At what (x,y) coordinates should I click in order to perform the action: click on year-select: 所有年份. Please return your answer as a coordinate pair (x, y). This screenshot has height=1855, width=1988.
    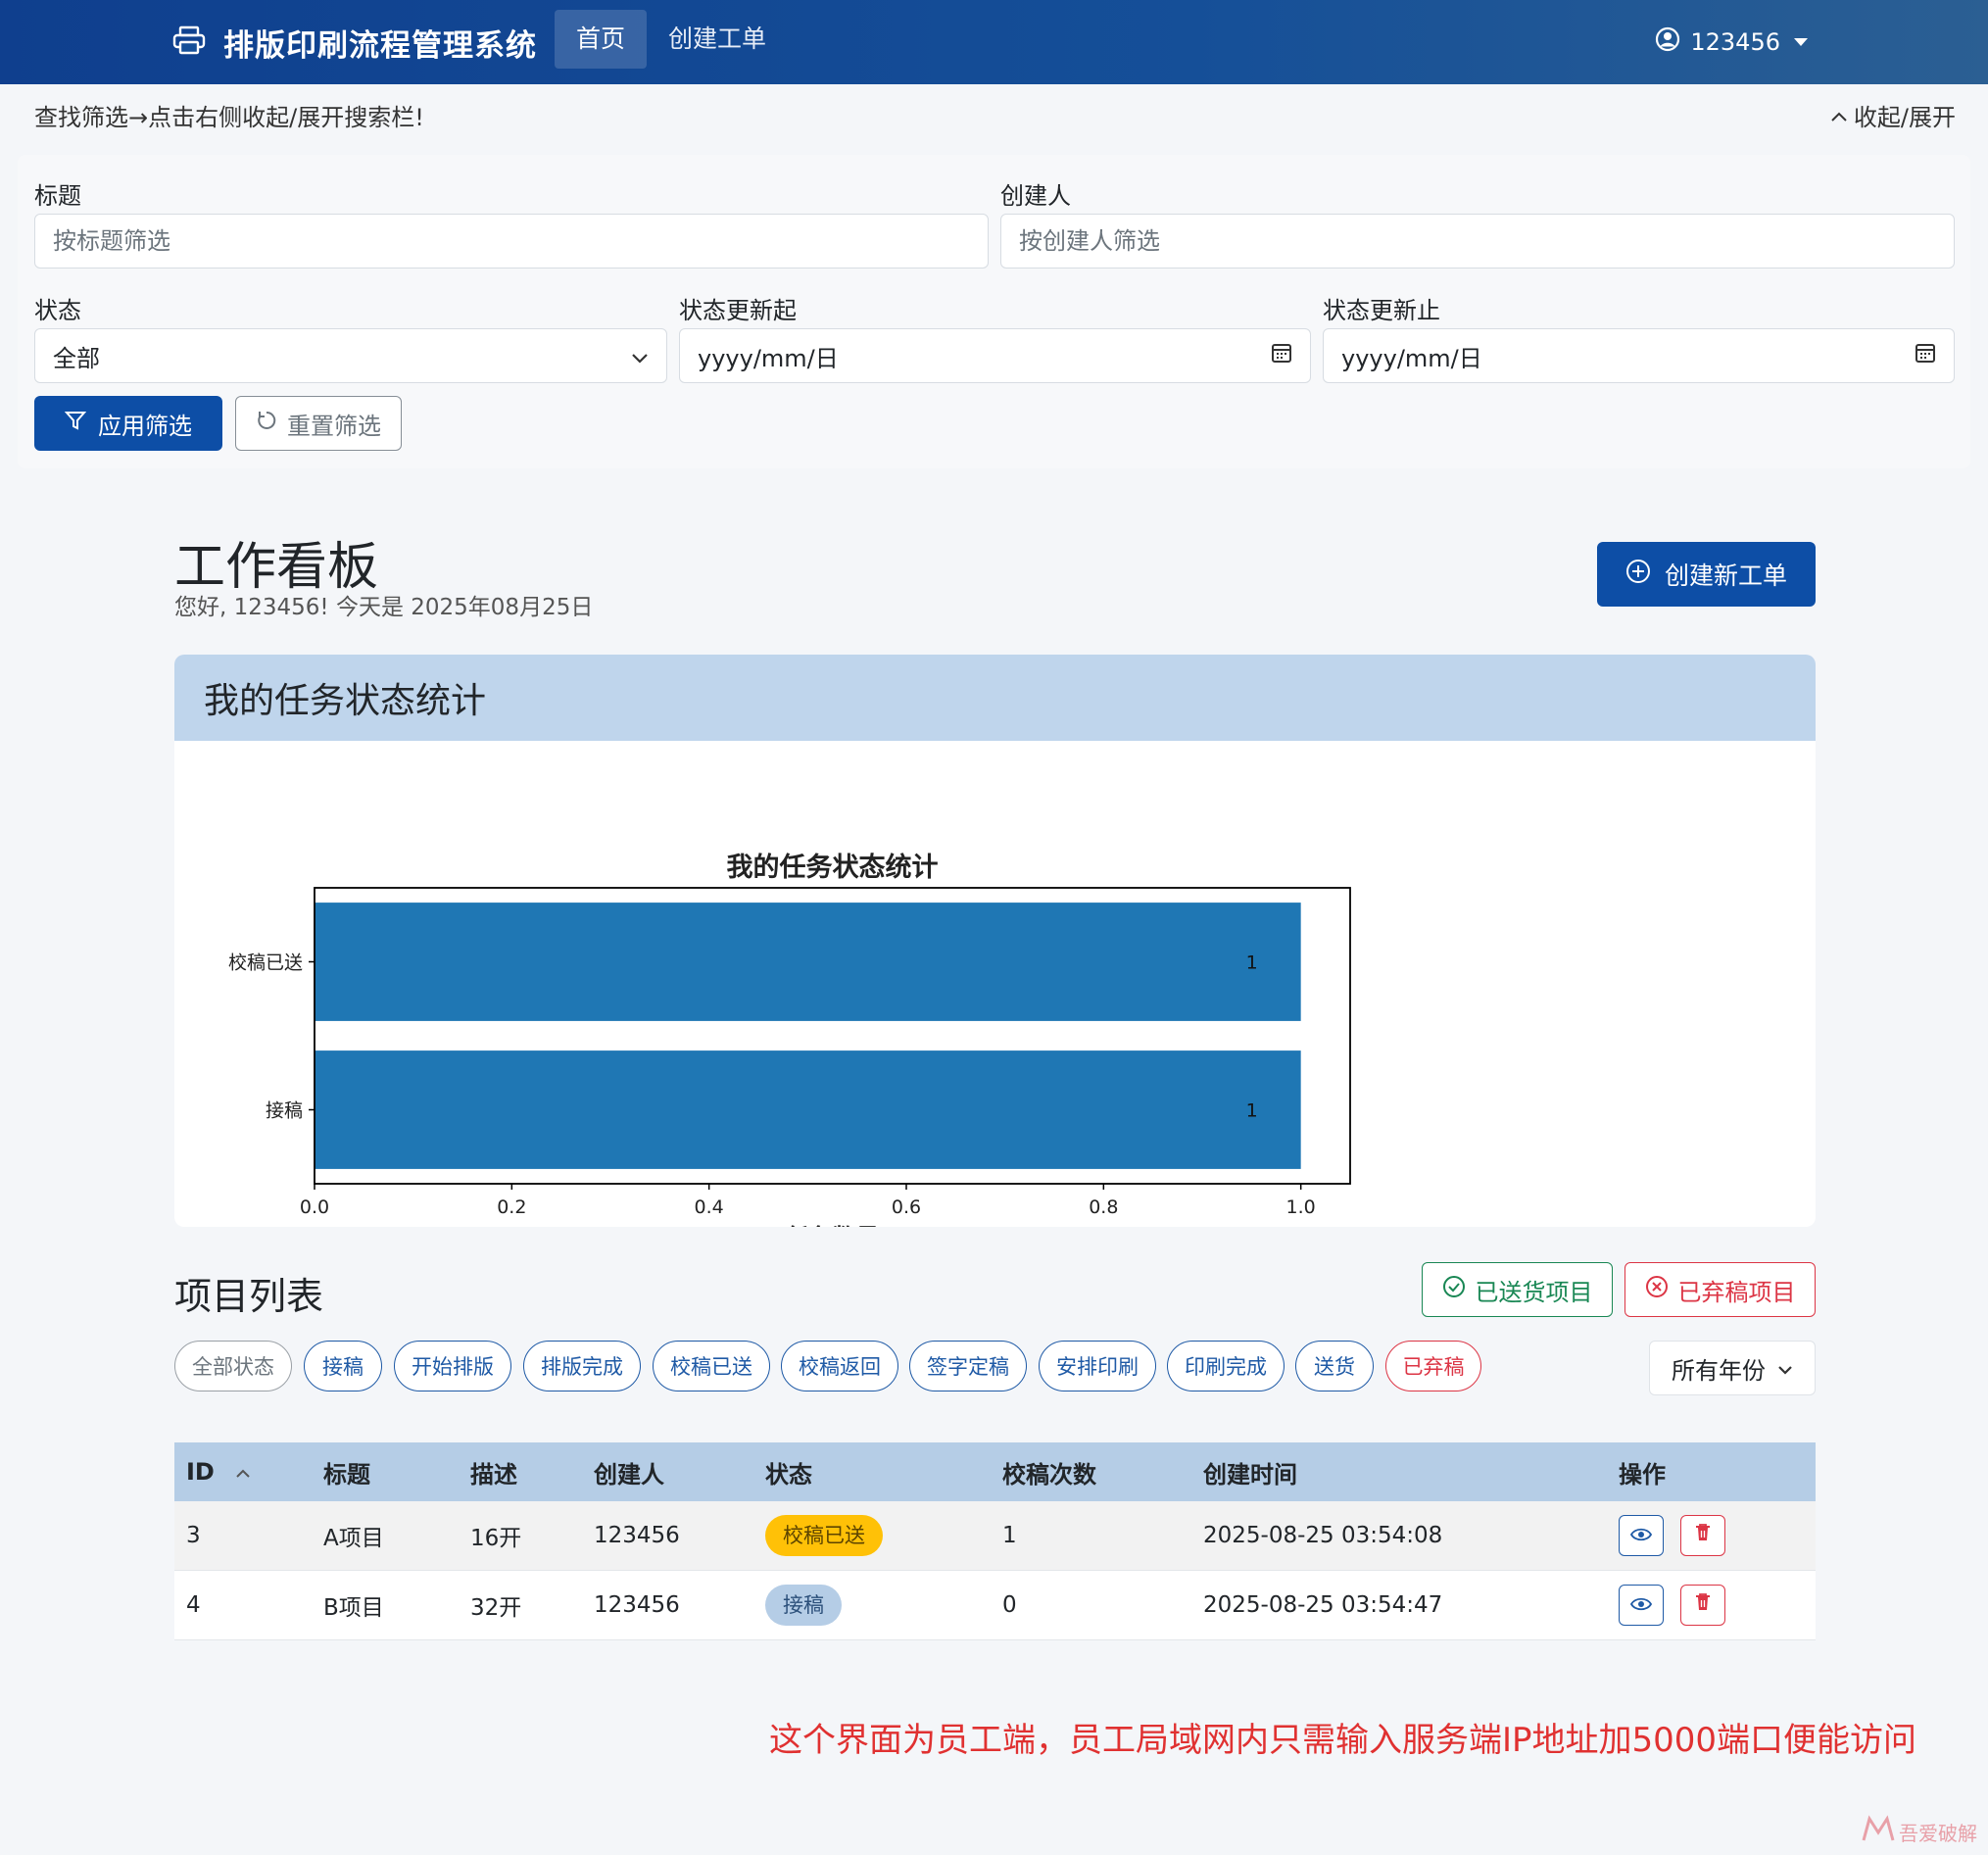
    Looking at the image, I should click on (1732, 1368).